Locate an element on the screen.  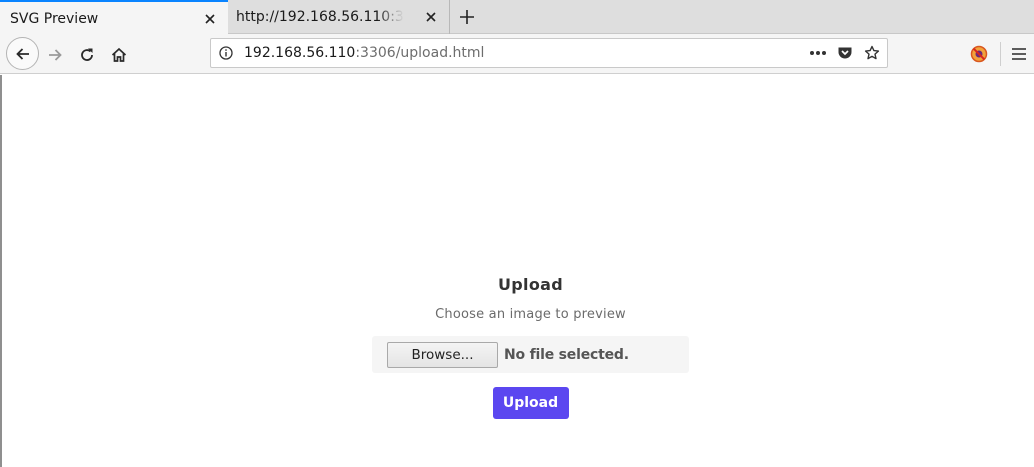
star-icon is located at coordinates (872, 53).